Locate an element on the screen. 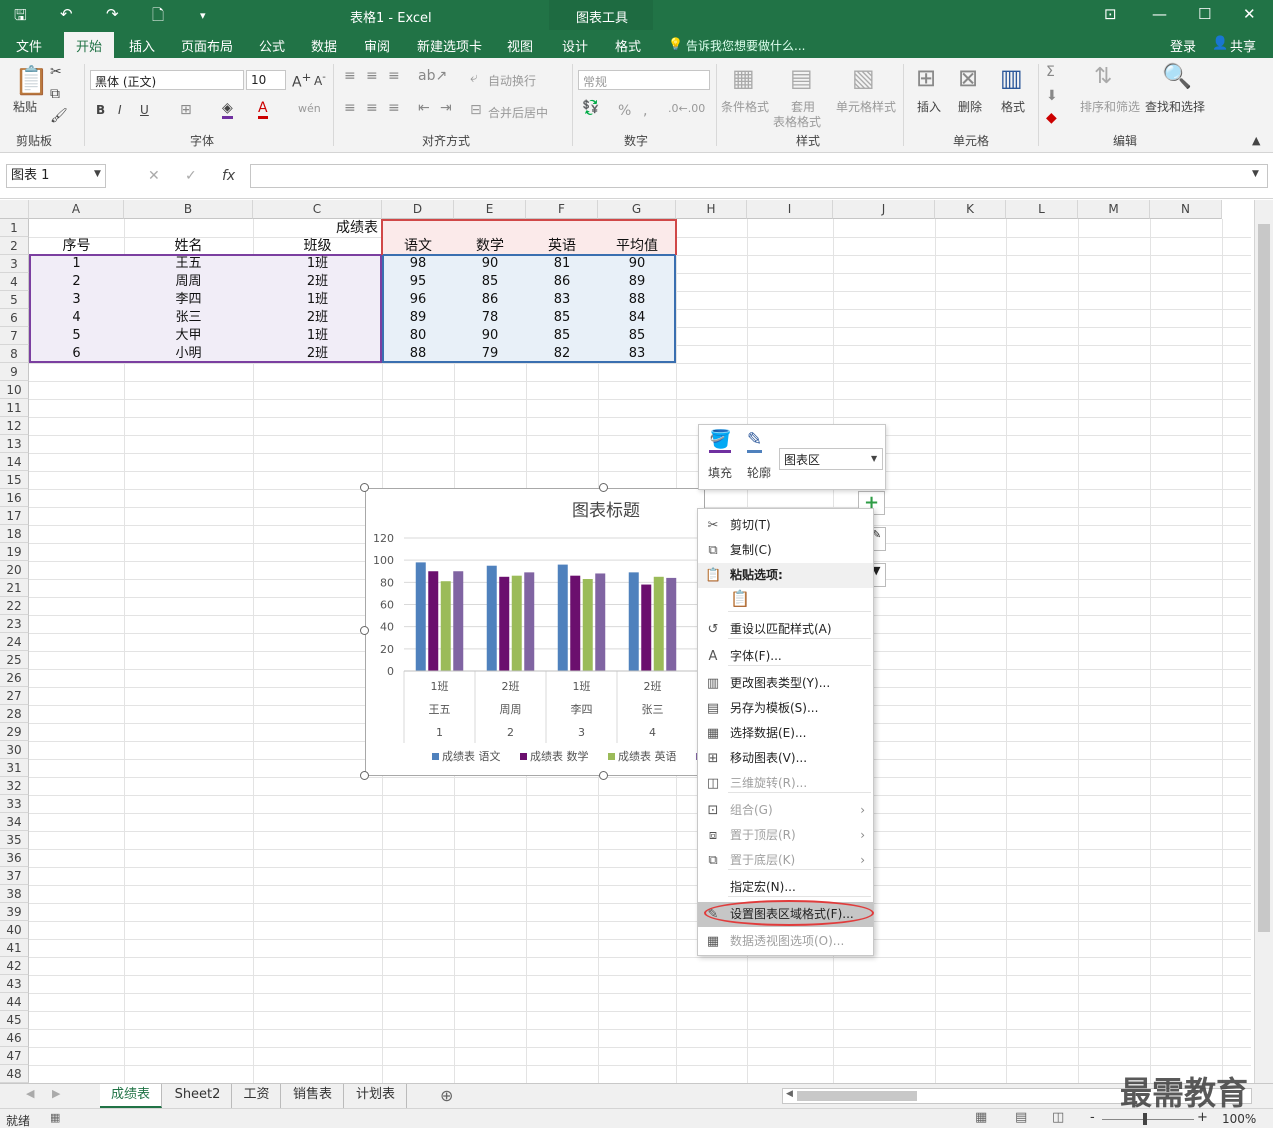 Image resolution: width=1273 pixels, height=1129 pixels. maximize-icon: ☐ is located at coordinates (1204, 14).